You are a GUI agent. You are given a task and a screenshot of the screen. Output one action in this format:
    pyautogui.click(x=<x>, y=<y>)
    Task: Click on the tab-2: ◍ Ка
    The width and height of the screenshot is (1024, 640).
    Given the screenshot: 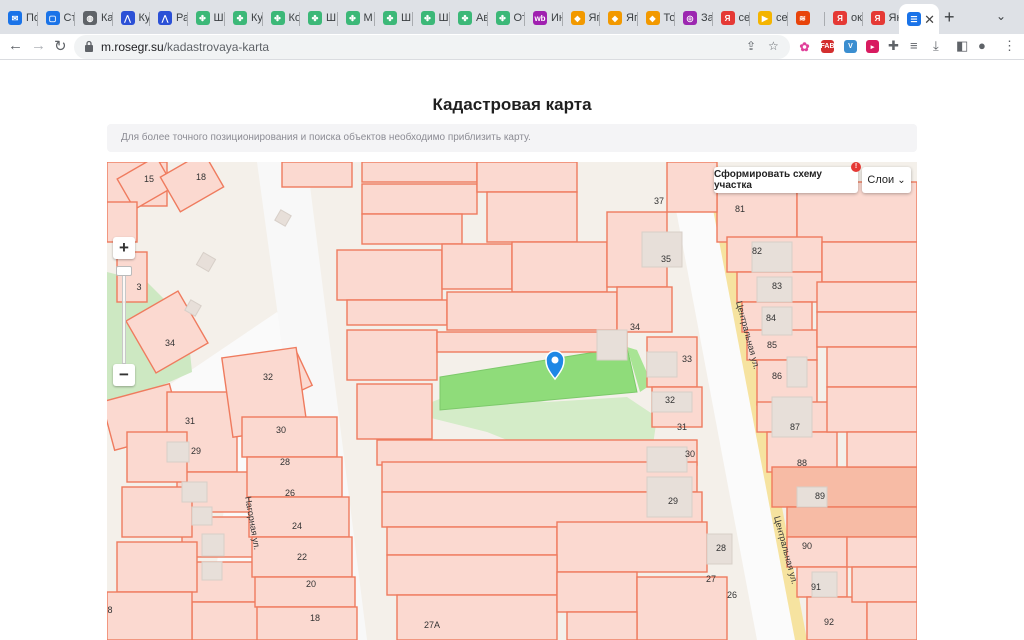 What is the action you would take?
    pyautogui.click(x=94, y=18)
    